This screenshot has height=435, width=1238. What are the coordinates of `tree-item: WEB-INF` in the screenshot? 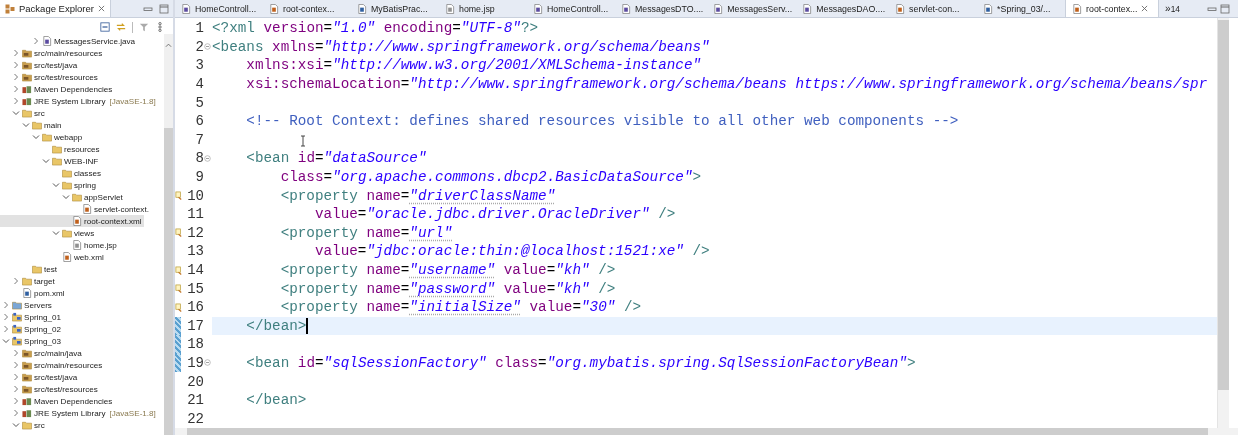 It's located at (50, 161).